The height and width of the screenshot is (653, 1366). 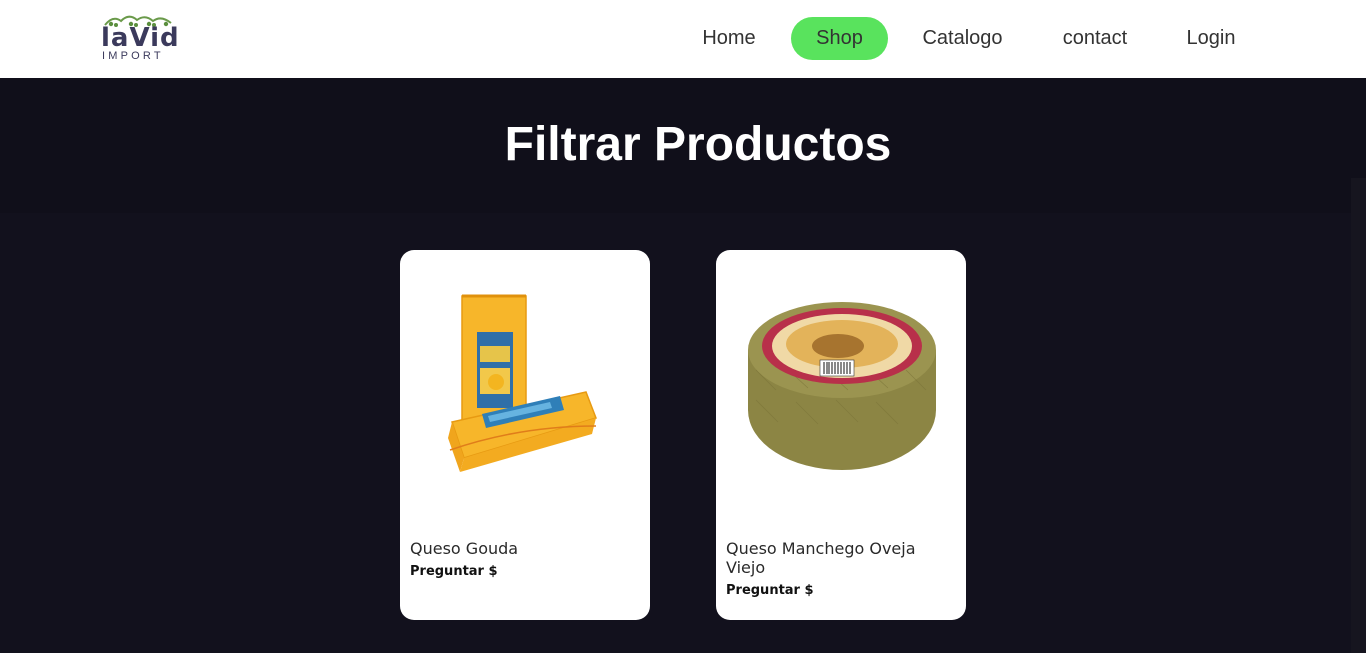 I want to click on brand-wordmark: laVid, so click(x=140, y=38).